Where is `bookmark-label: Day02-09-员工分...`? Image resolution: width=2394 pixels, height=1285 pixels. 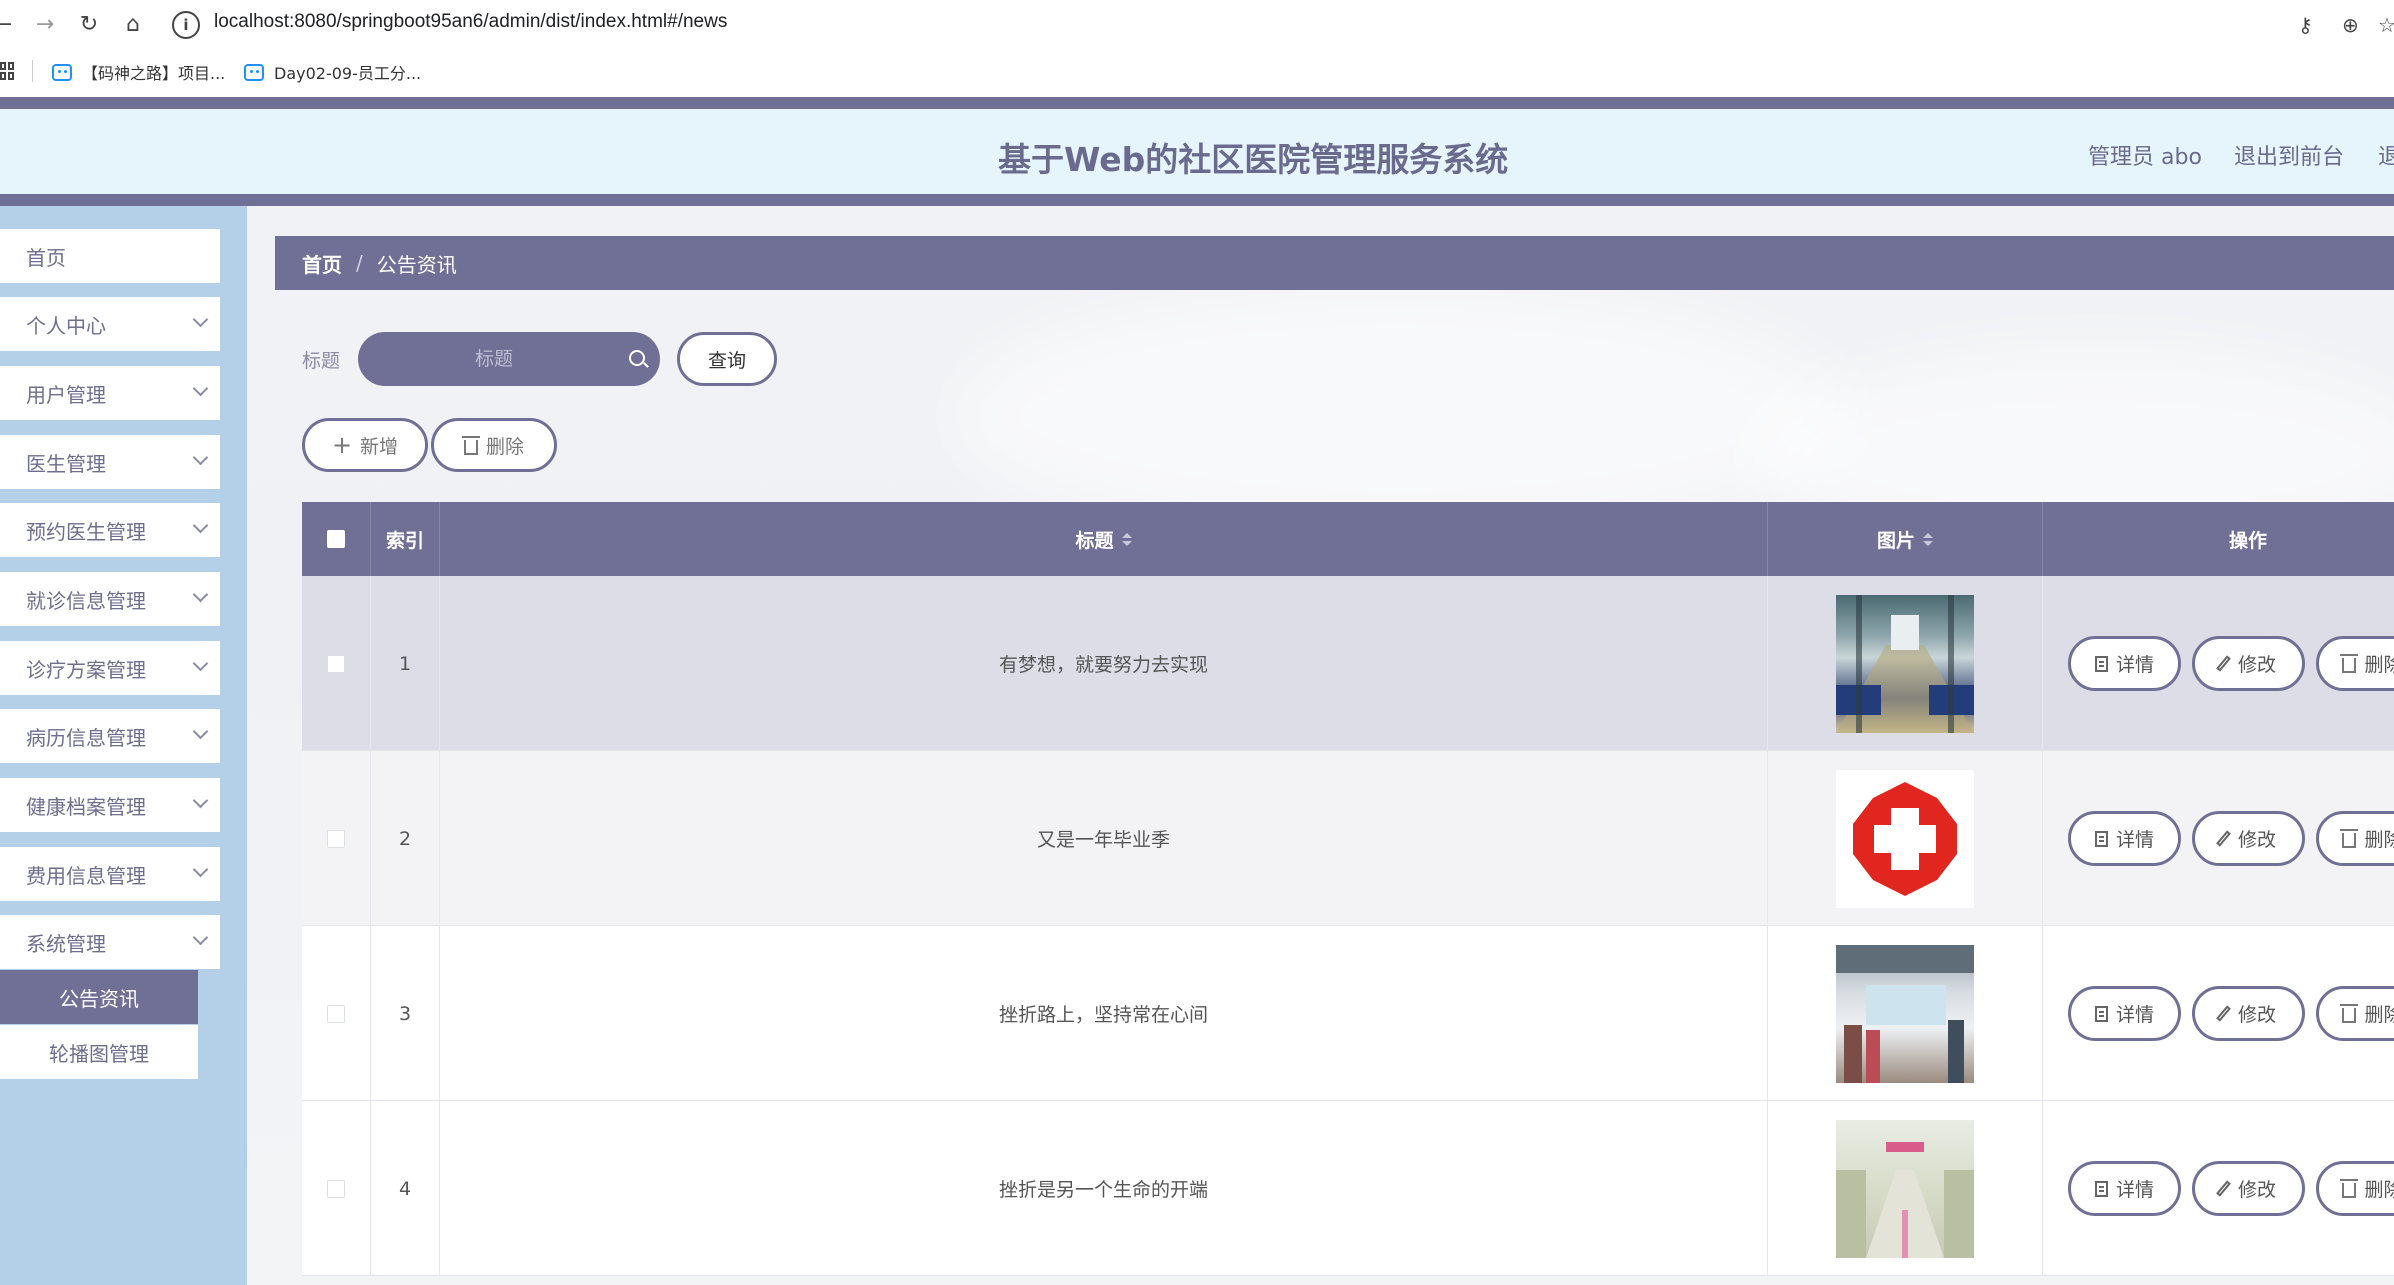
bookmark-label: Day02-09-员工分... is located at coordinates (348, 73).